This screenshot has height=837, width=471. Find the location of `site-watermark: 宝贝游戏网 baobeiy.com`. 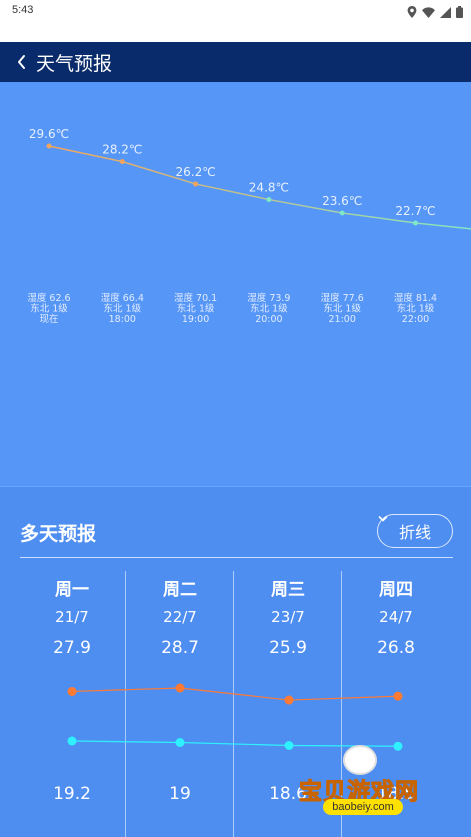

site-watermark: 宝贝游戏网 baobeiy.com is located at coordinates (370, 782).